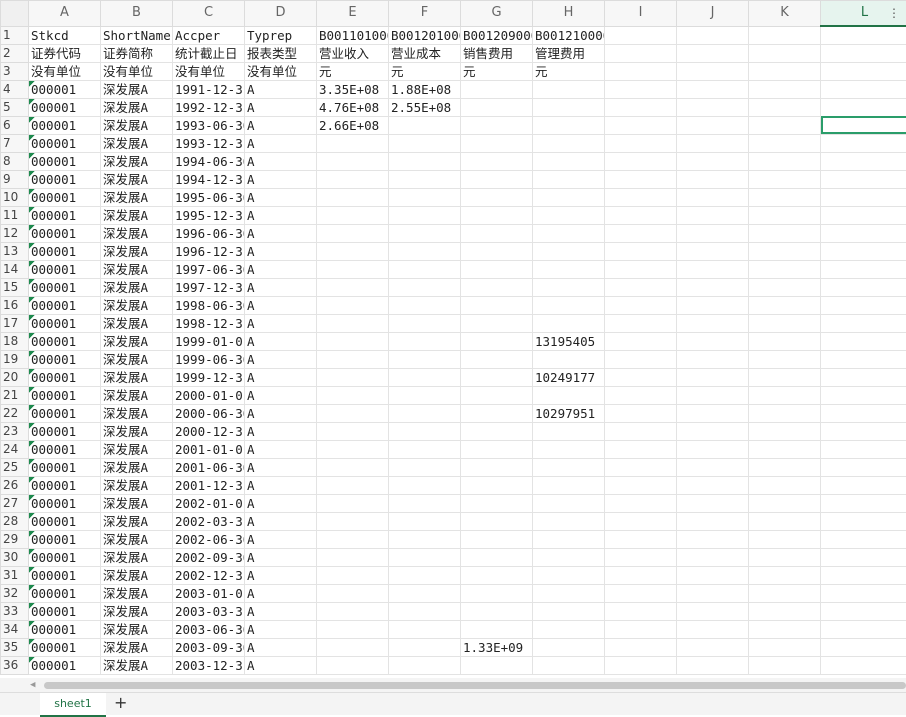 This screenshot has width=906, height=717. Describe the element at coordinates (863, 413) in the screenshot. I see `cell-l22` at that location.